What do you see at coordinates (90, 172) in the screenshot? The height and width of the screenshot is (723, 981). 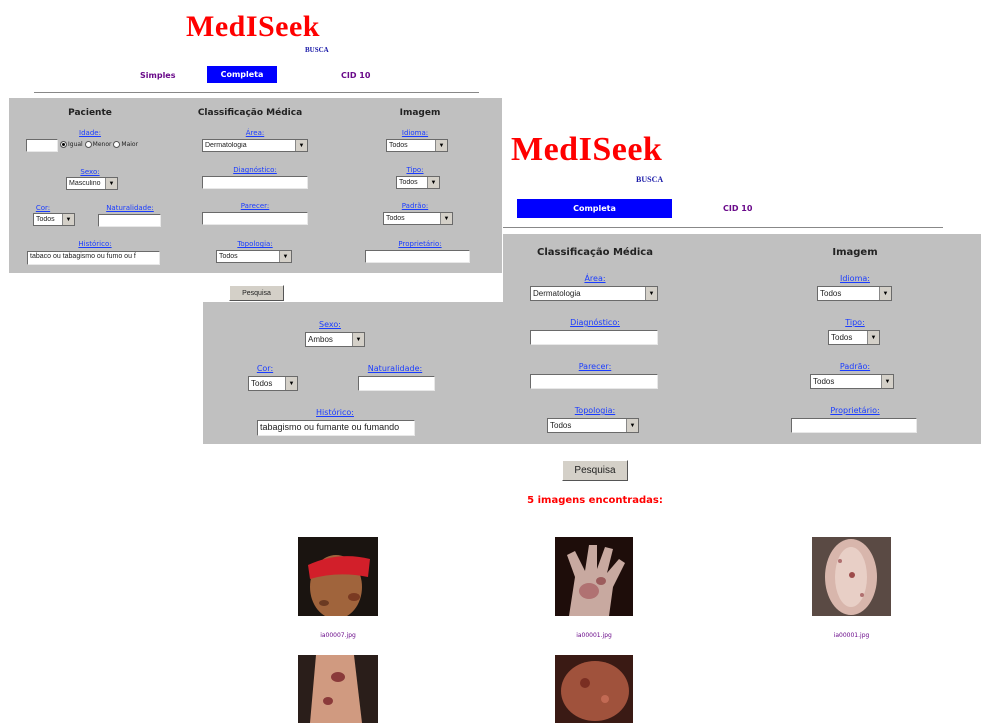 I see `front-sexo-label: Sexo:` at bounding box center [90, 172].